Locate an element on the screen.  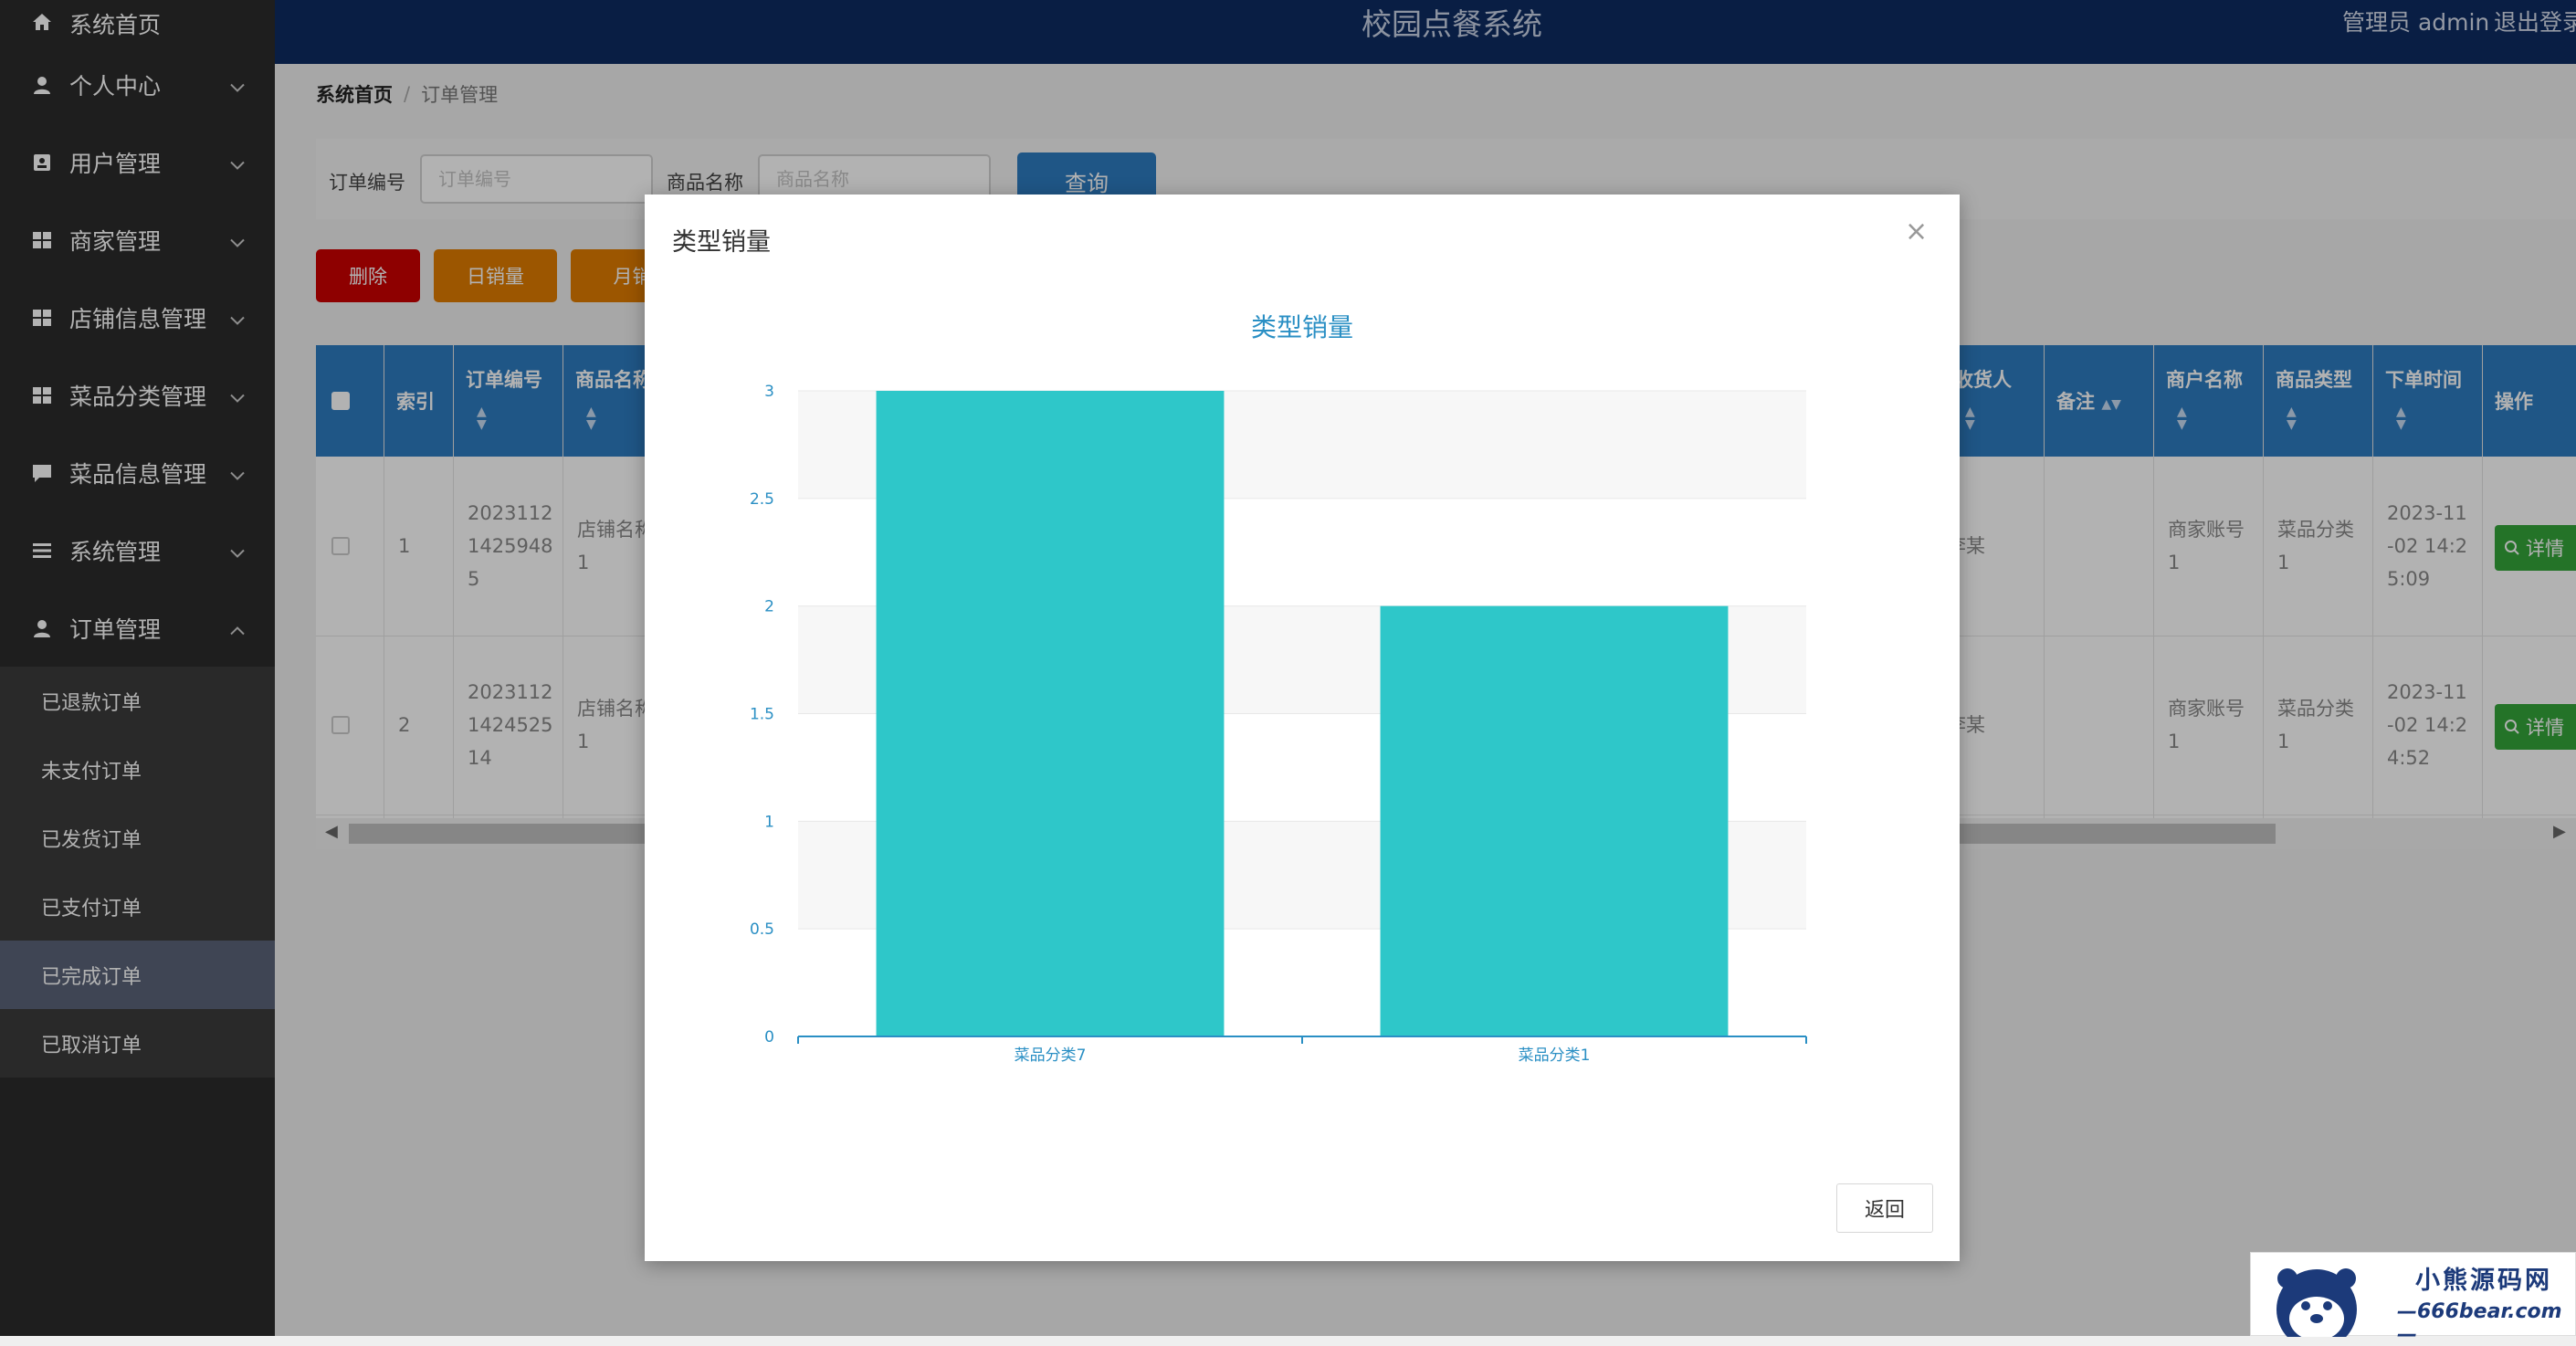
x-tick-label: 菜品分类1 is located at coordinates (1555, 1056).